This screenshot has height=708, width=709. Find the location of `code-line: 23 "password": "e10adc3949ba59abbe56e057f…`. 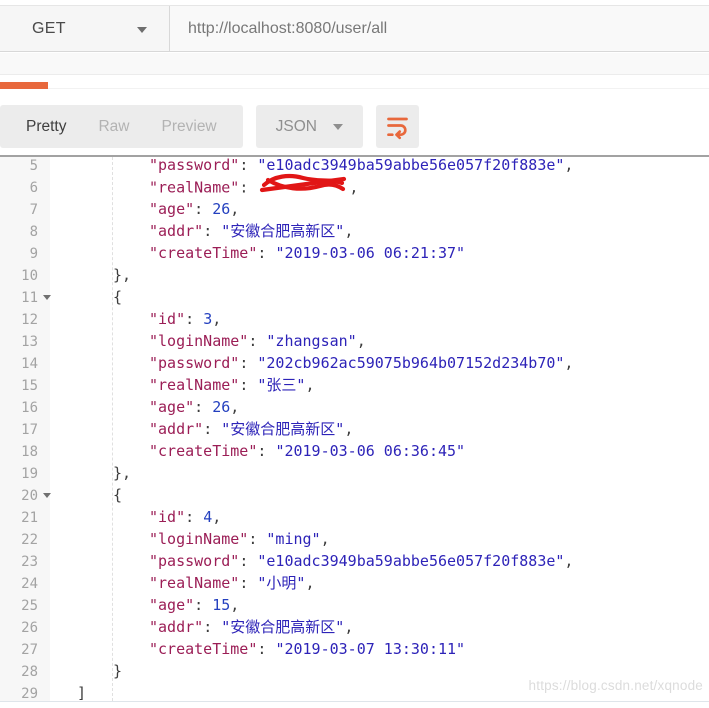

code-line: 23 "password": "e10adc3949ba59abbe56e057f… is located at coordinates (354, 561).